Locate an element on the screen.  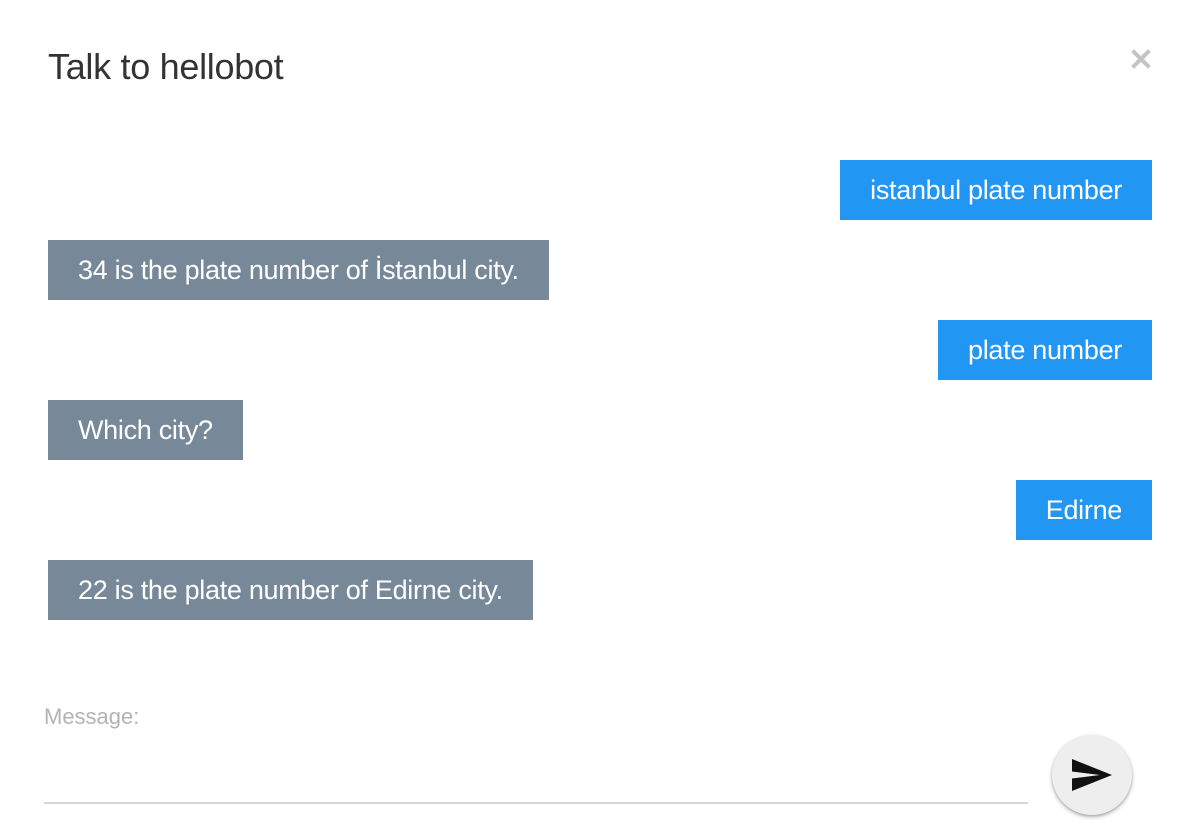
user-message: istanbul plate number is located at coordinates (996, 190).